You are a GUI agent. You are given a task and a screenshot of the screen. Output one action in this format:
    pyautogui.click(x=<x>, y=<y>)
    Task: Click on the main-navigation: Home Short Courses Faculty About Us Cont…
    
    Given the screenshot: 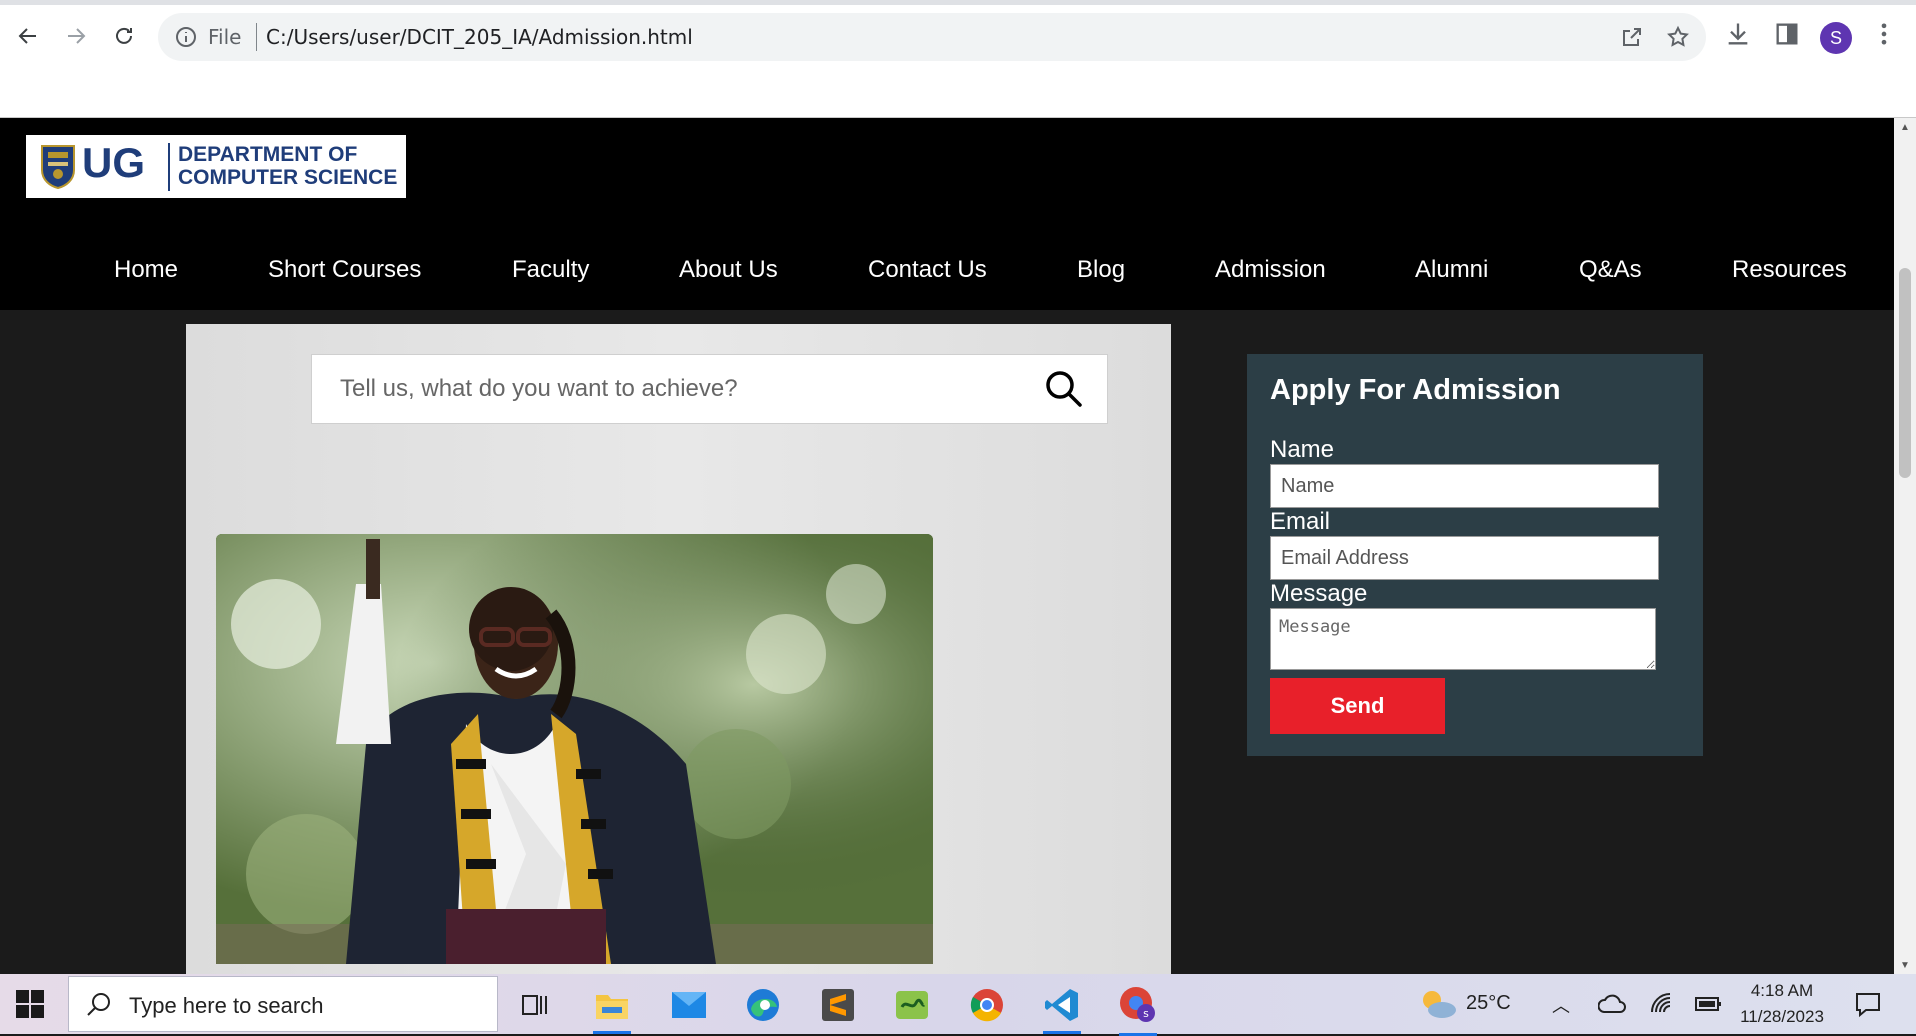 What is the action you would take?
    pyautogui.click(x=947, y=273)
    